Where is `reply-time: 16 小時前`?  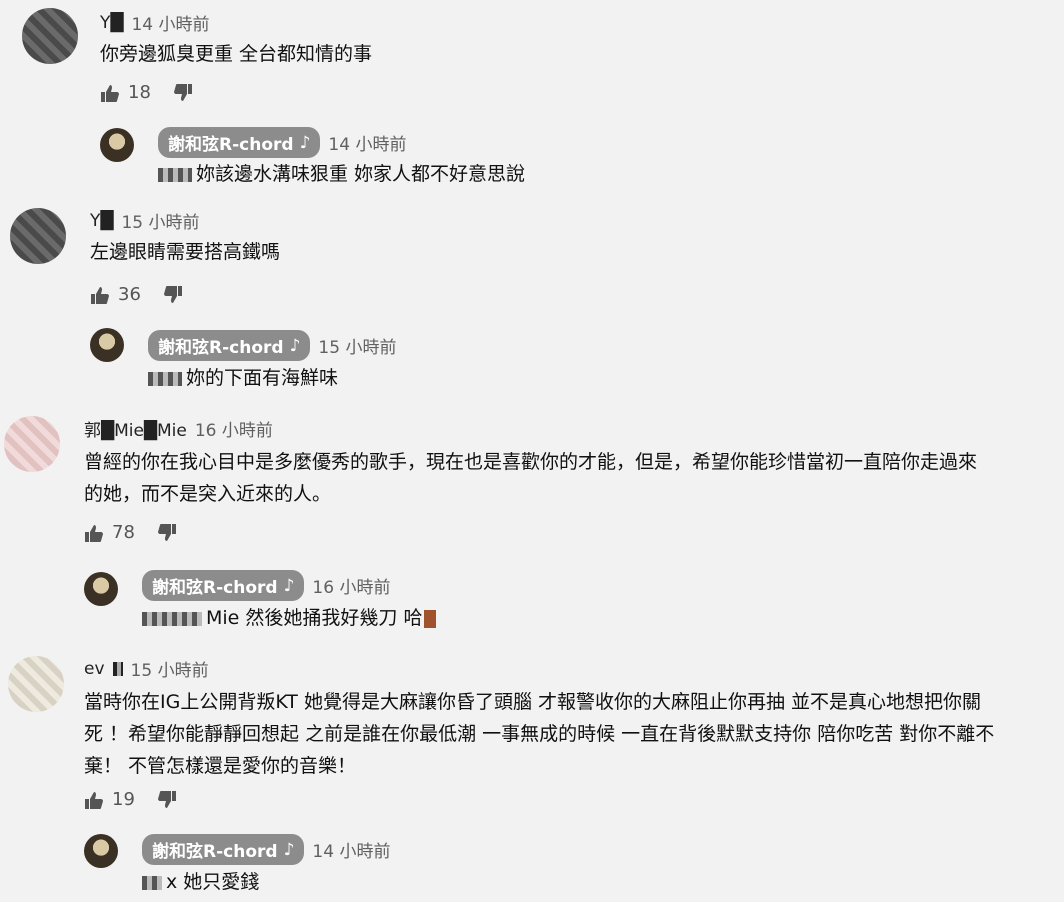 reply-time: 16 小時前 is located at coordinates (351, 585).